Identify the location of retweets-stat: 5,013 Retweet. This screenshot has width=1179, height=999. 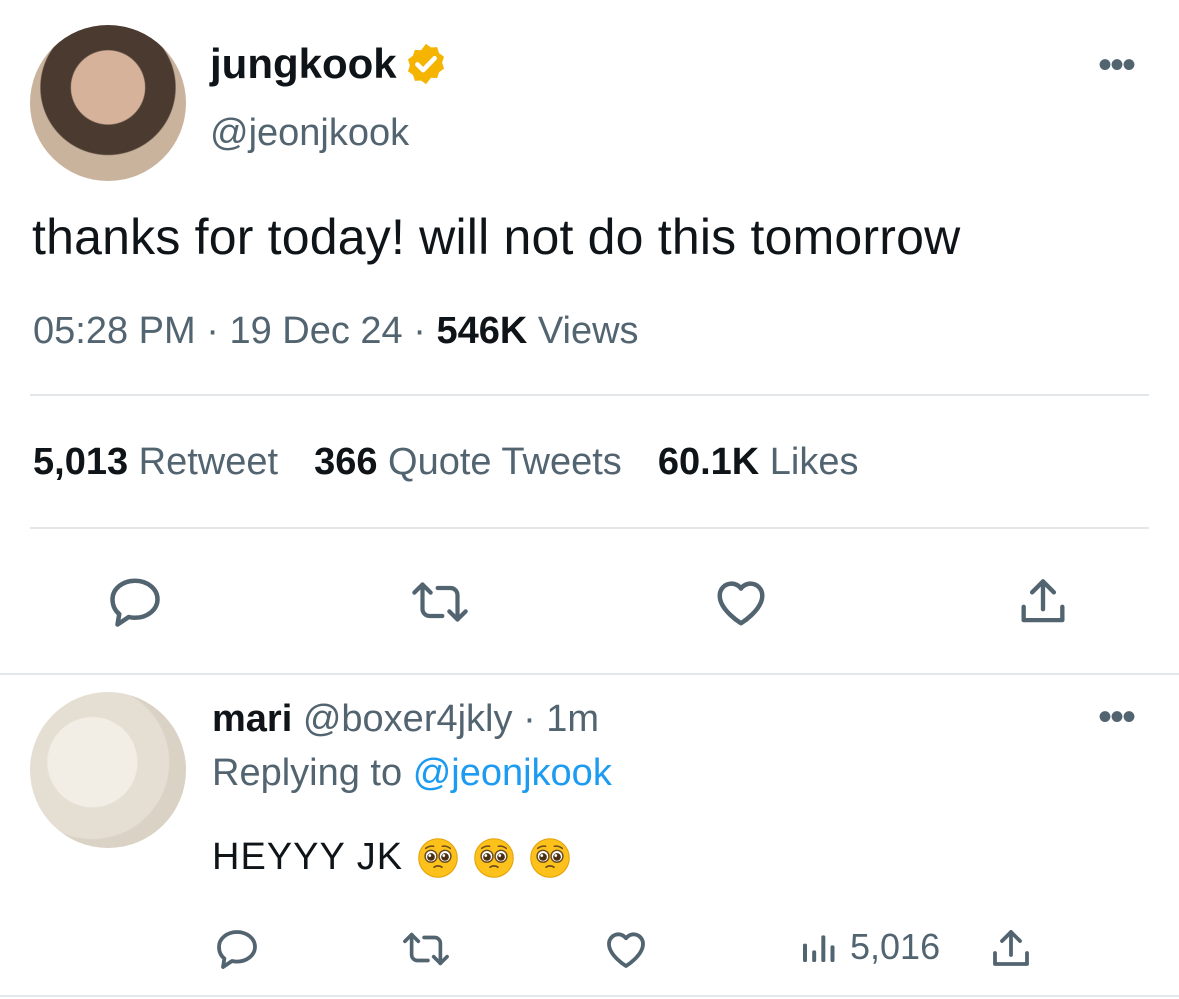
(155, 462).